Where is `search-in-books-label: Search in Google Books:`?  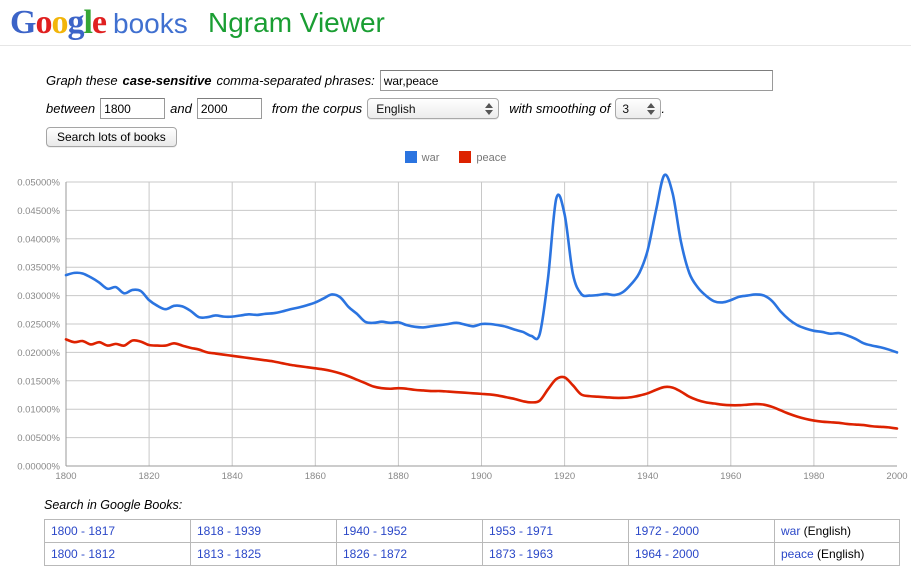 search-in-books-label: Search in Google Books: is located at coordinates (113, 505).